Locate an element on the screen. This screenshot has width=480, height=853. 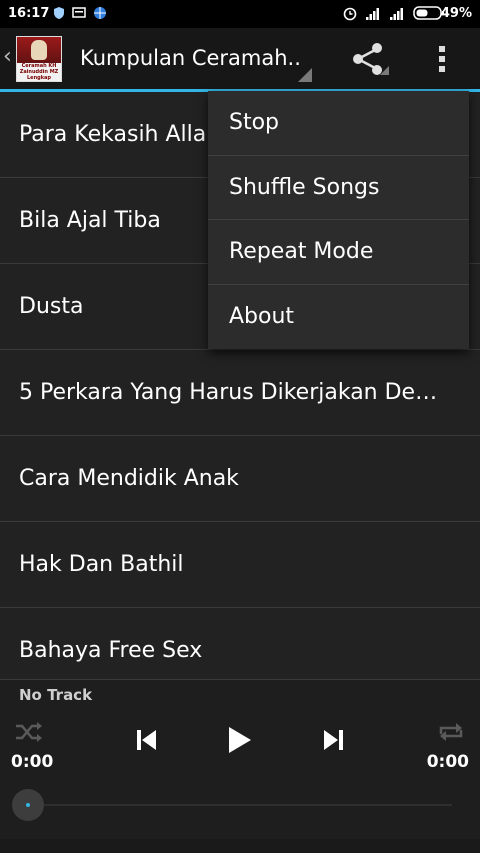
spinner-corner-icon is located at coordinates (305, 75).